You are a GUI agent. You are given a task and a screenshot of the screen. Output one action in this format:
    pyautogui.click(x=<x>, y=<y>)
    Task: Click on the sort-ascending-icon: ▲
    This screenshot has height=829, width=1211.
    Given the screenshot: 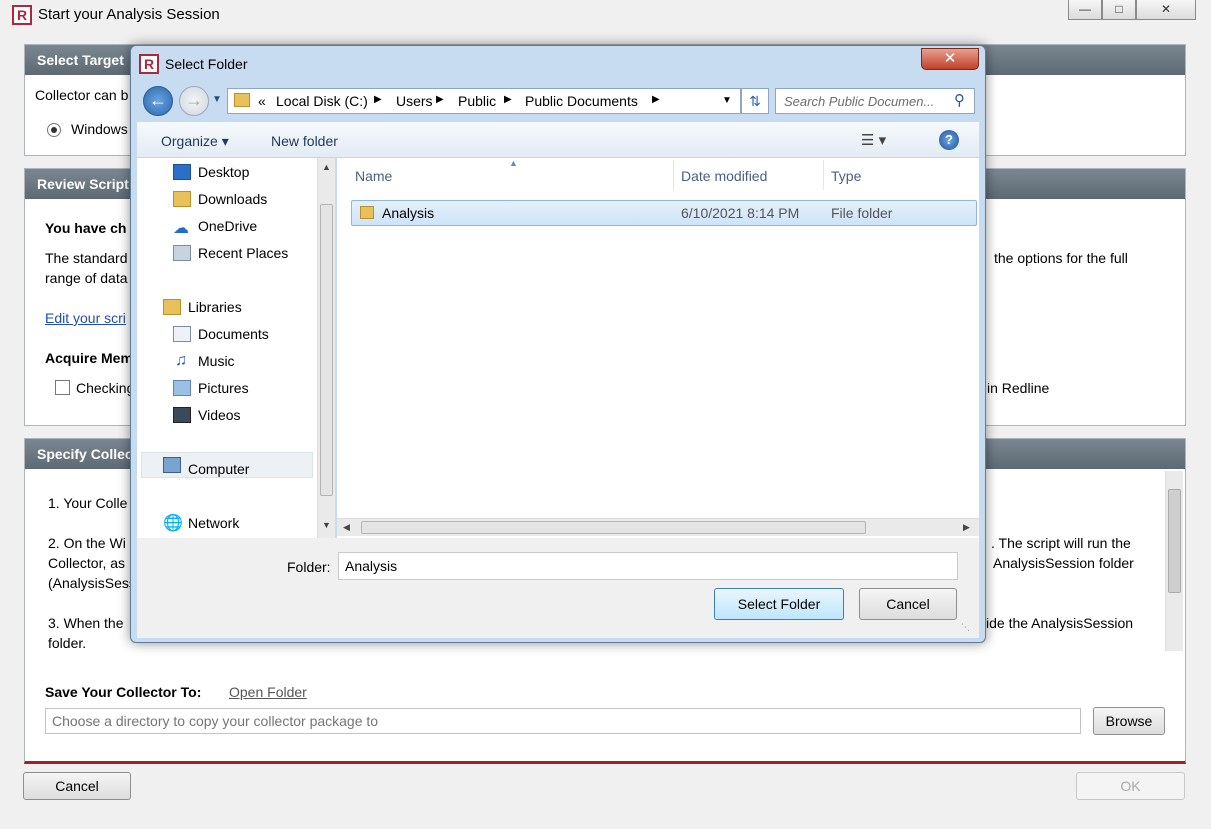 What is the action you would take?
    pyautogui.click(x=513, y=163)
    